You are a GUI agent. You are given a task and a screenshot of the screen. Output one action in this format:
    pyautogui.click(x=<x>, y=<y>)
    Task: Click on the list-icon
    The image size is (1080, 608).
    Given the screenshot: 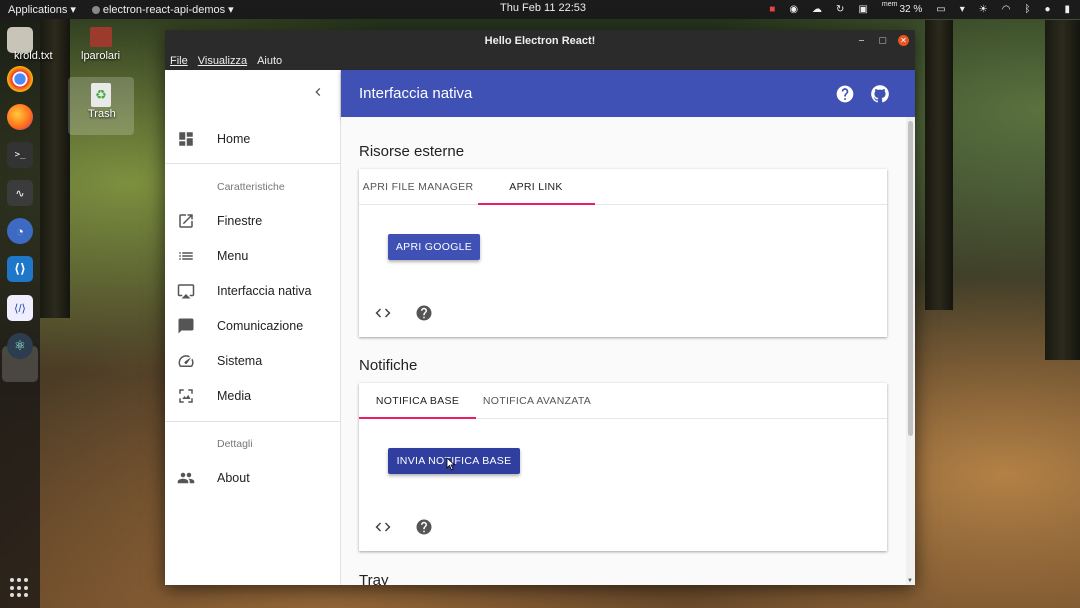 What is the action you would take?
    pyautogui.click(x=186, y=256)
    